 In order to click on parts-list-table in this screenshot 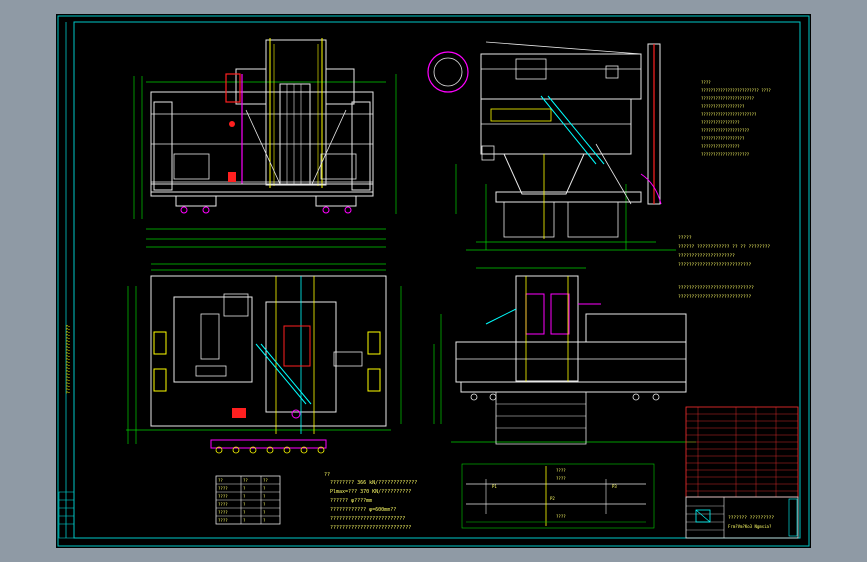, I will do `click(742, 452)`.